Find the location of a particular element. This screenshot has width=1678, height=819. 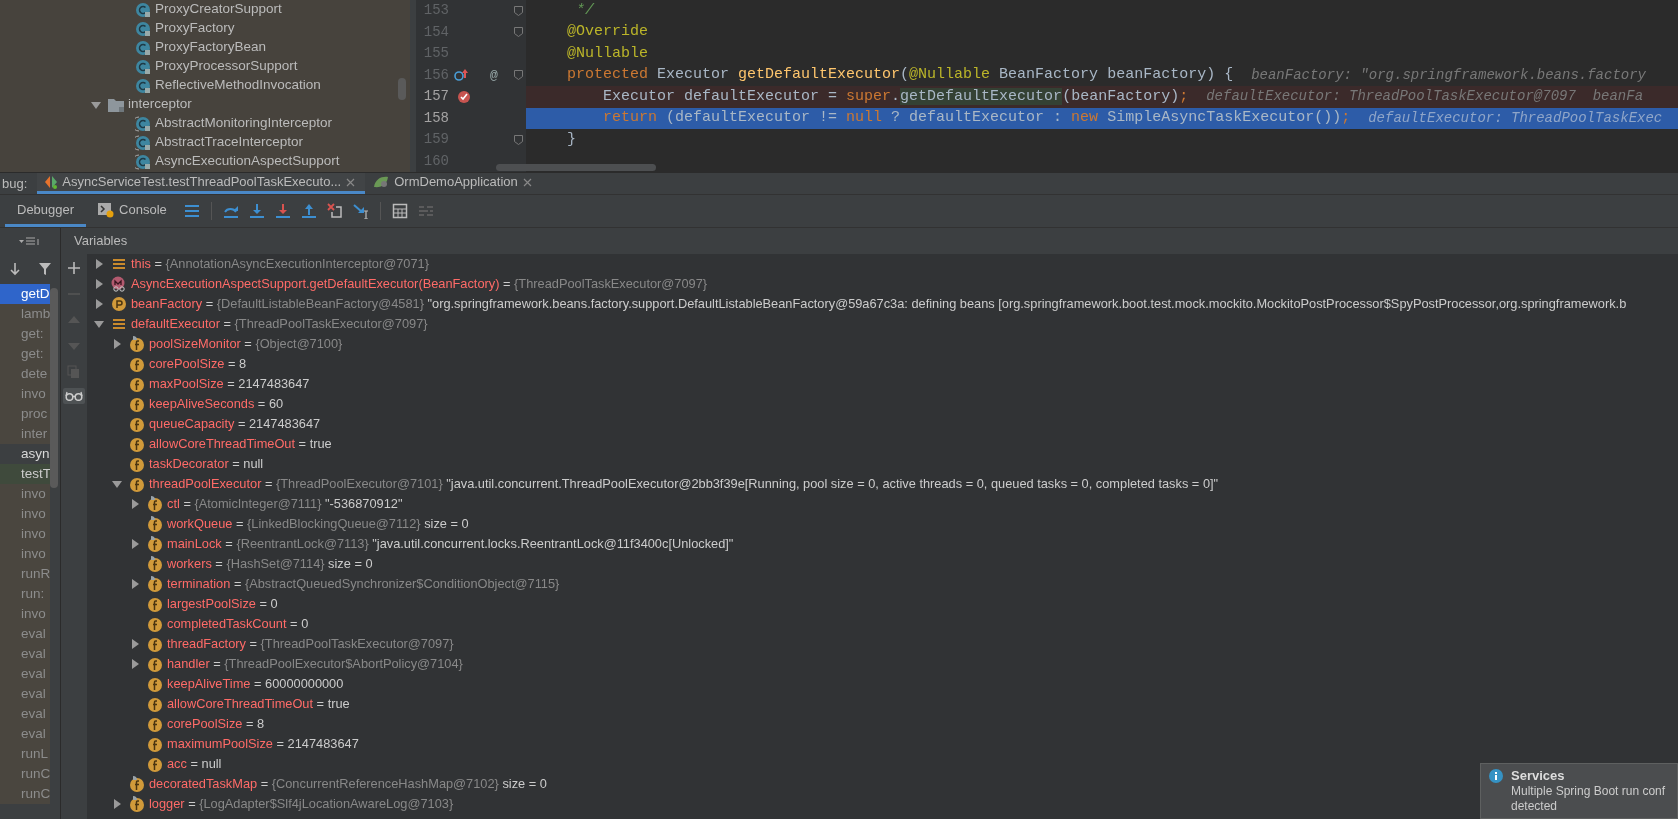

abstract-class-icon is located at coordinates (143, 142).